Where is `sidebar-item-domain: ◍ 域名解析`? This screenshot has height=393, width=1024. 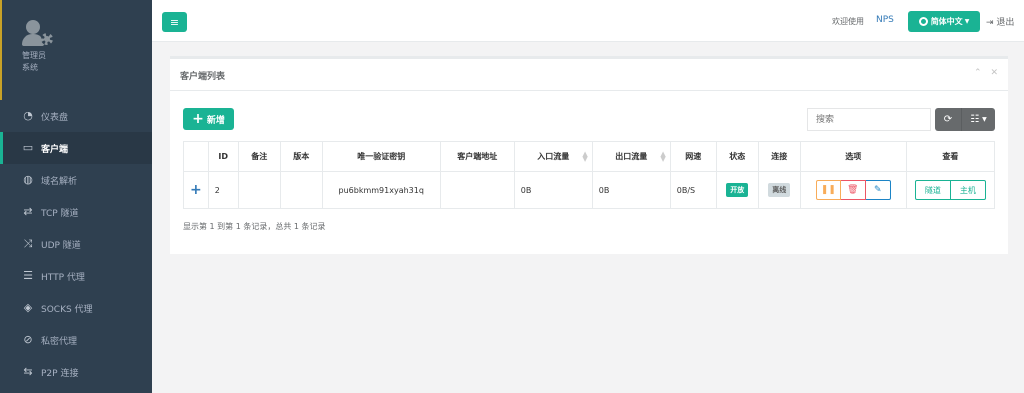
sidebar-item-domain: ◍ 域名解析 is located at coordinates (76, 180).